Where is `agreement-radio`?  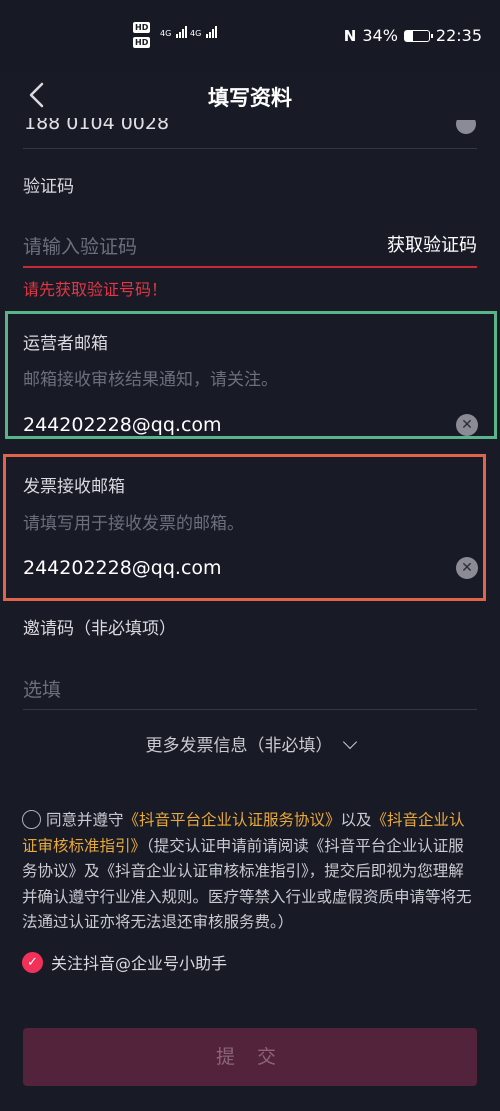 agreement-radio is located at coordinates (31, 819).